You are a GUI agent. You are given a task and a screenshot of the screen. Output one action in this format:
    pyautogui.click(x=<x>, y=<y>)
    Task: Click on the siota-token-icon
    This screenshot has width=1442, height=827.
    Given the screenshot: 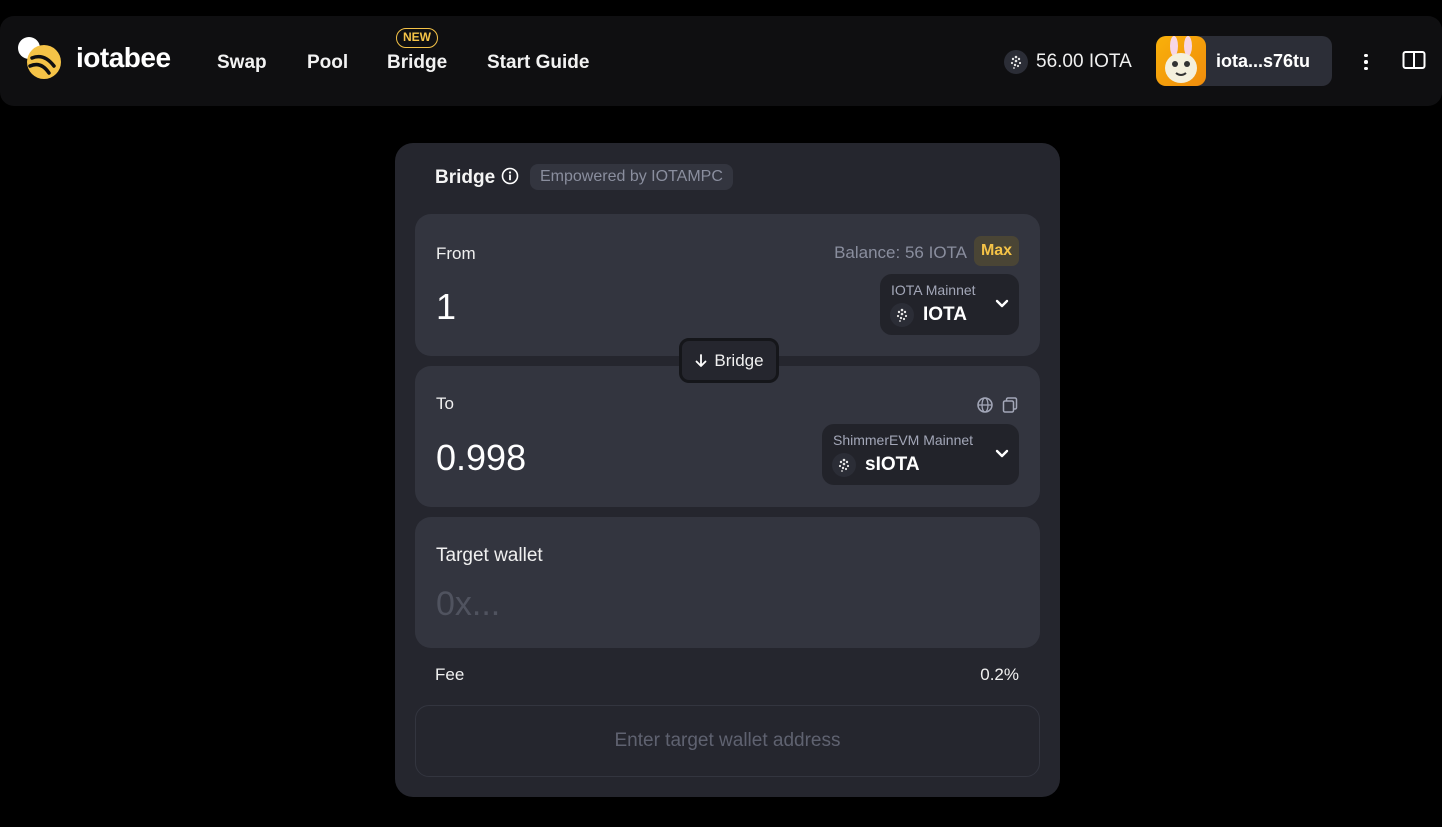 What is the action you would take?
    pyautogui.click(x=844, y=465)
    